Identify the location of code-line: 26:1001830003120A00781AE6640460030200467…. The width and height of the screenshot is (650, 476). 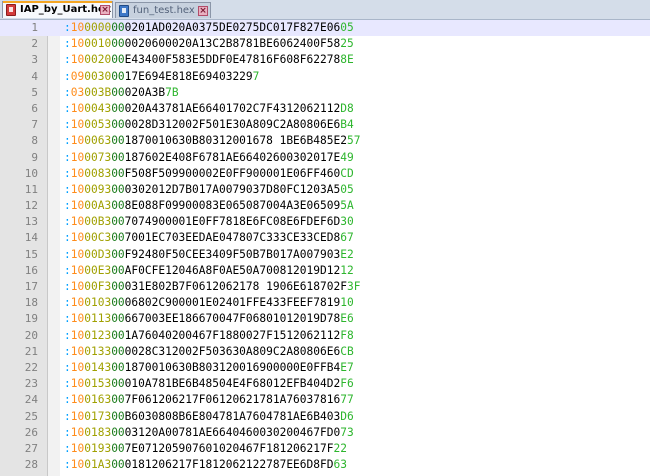
(325, 433).